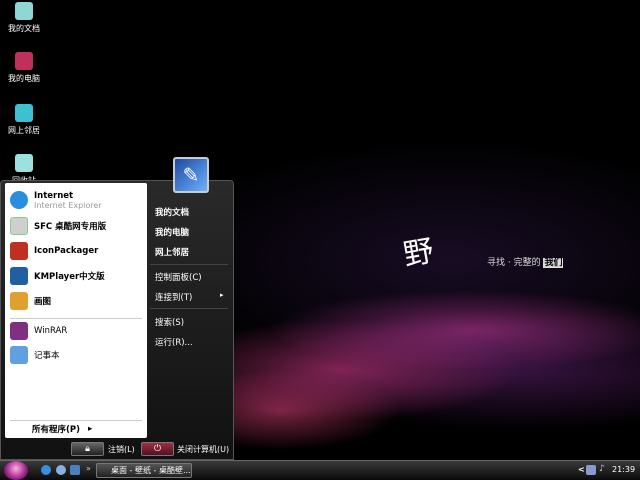 The image size is (640, 480). I want to click on place-control-panel: 控制面板(C), so click(178, 277).